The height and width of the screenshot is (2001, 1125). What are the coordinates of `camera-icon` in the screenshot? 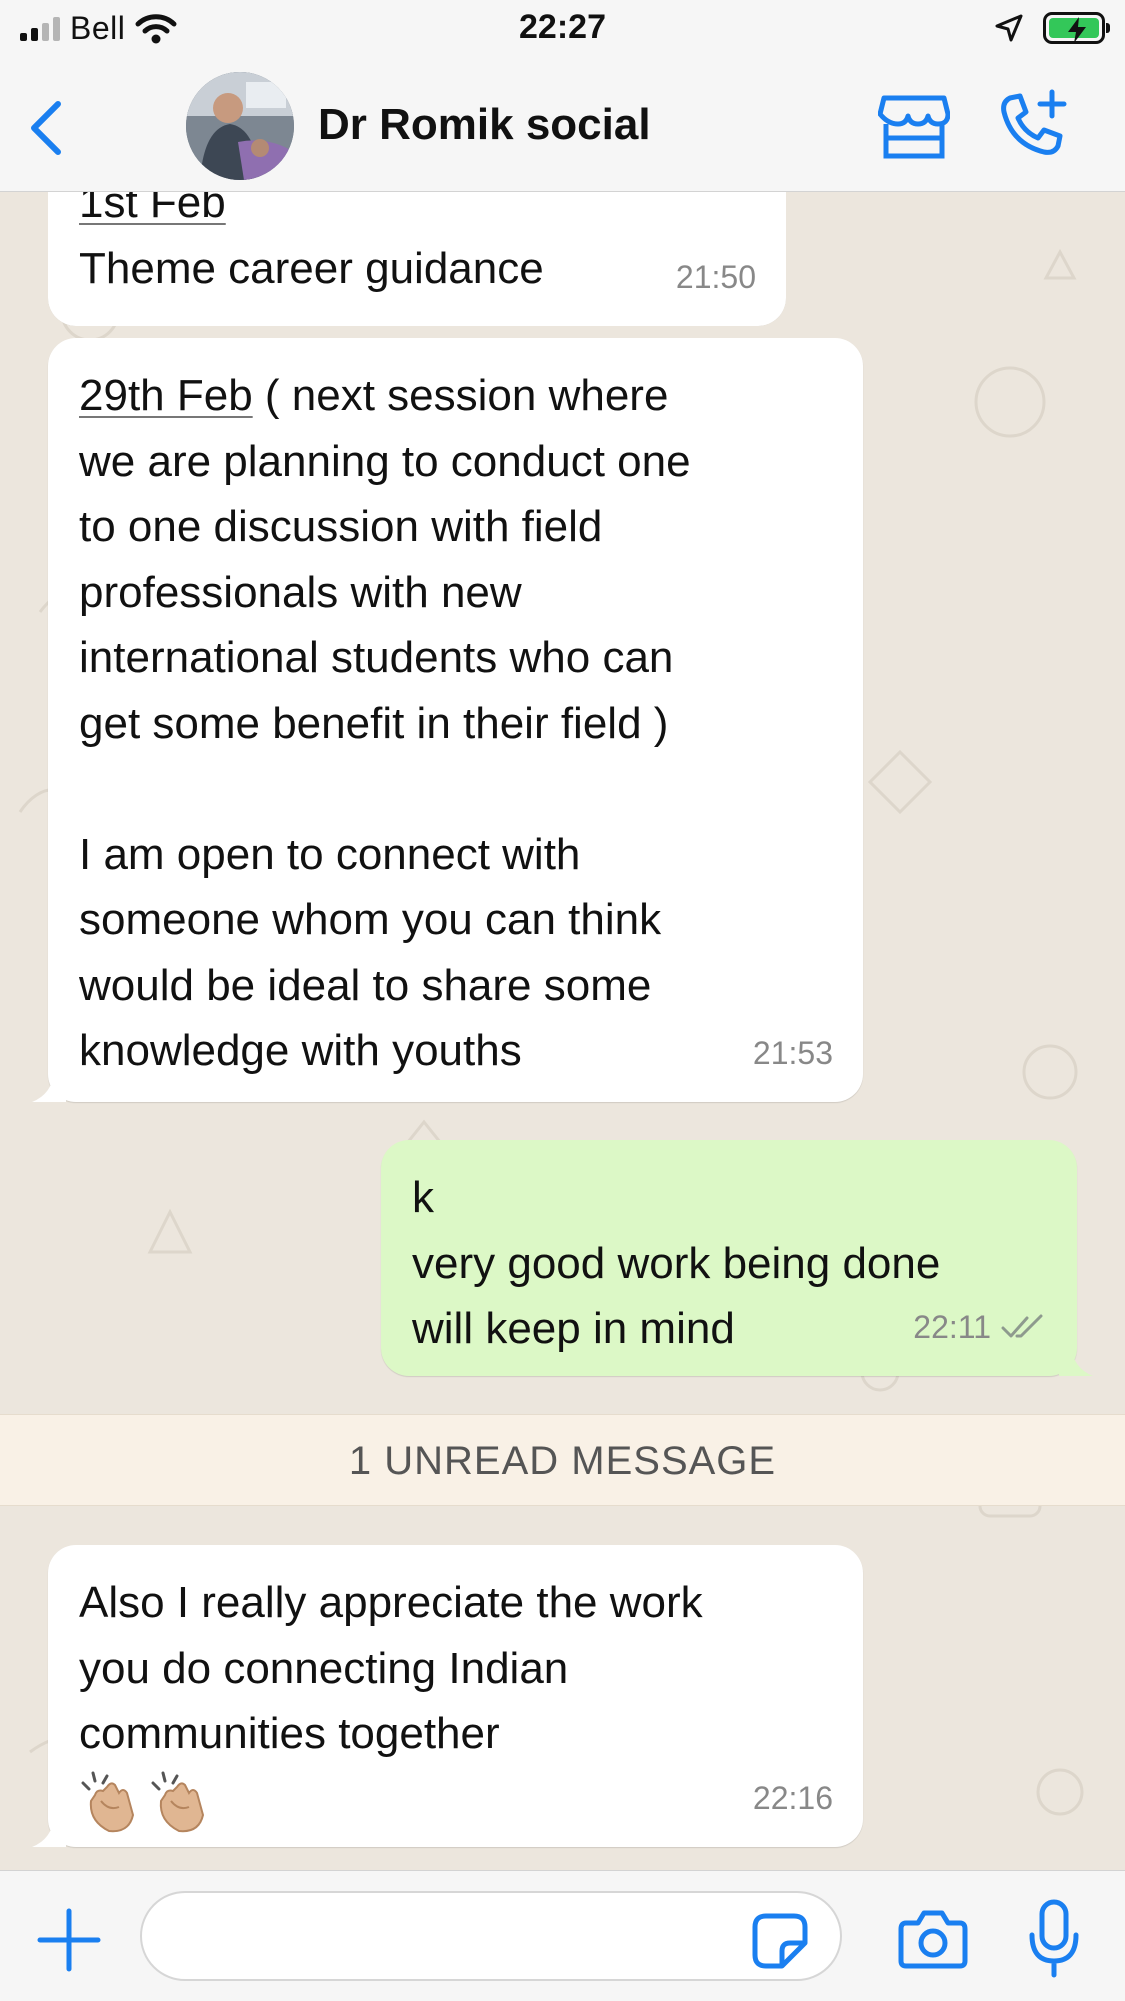 It's located at (933, 1939).